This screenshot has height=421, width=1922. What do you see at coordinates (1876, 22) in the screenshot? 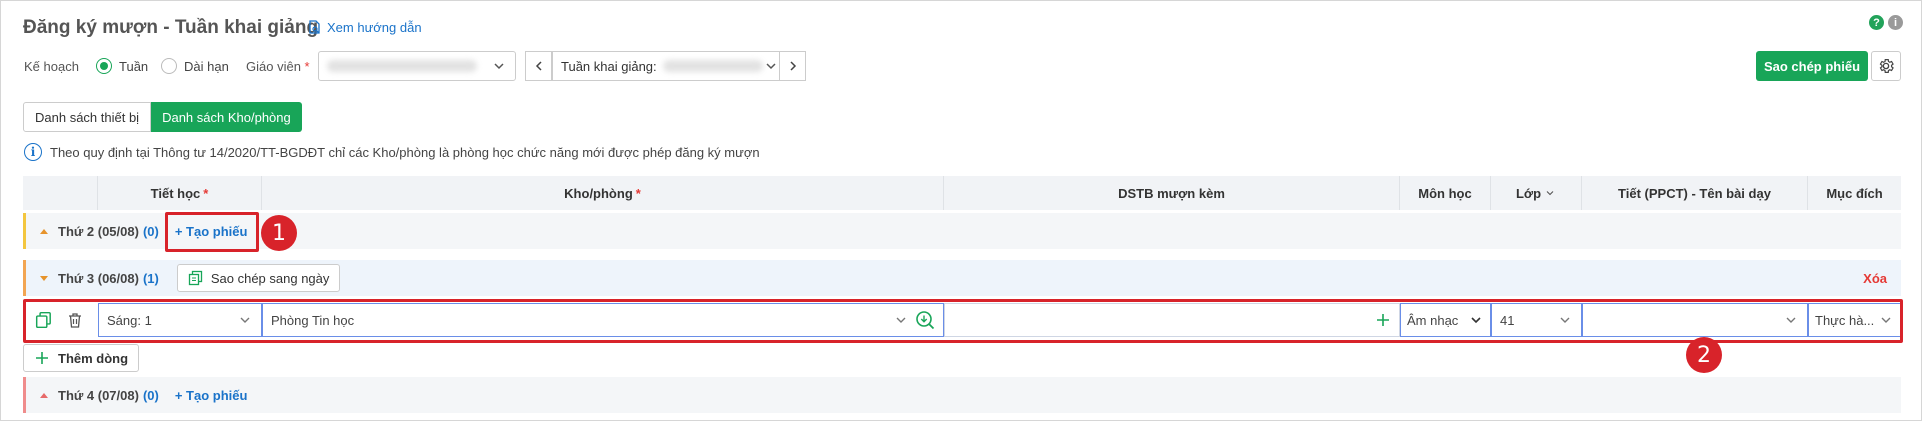
I see `help-icon: ?` at bounding box center [1876, 22].